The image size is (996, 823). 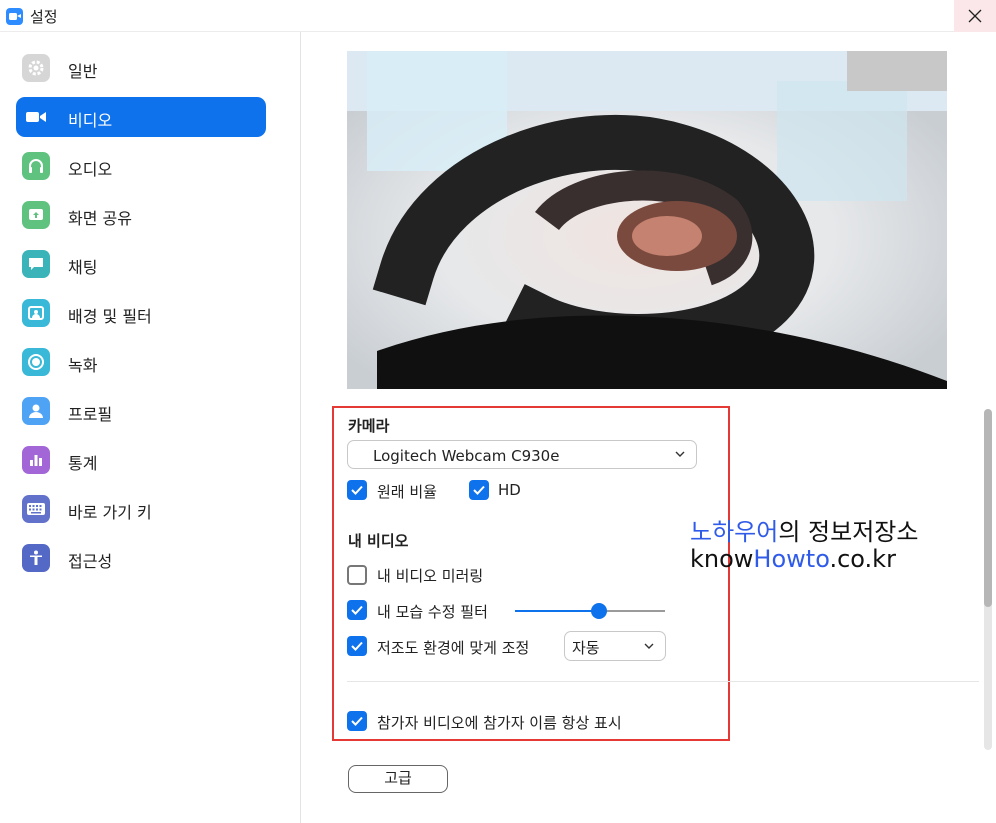 What do you see at coordinates (36, 558) in the screenshot?
I see `accessibility-icon` at bounding box center [36, 558].